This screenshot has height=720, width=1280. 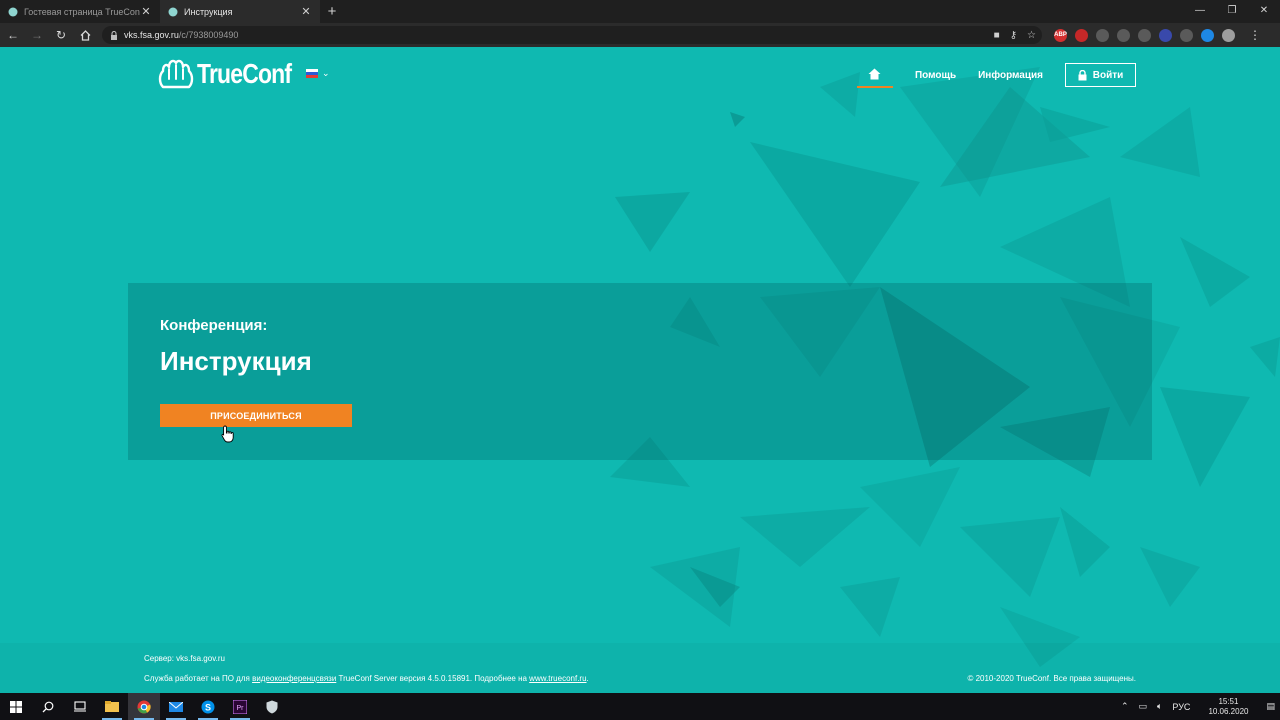 I want to click on search-icon, so click(x=48, y=706).